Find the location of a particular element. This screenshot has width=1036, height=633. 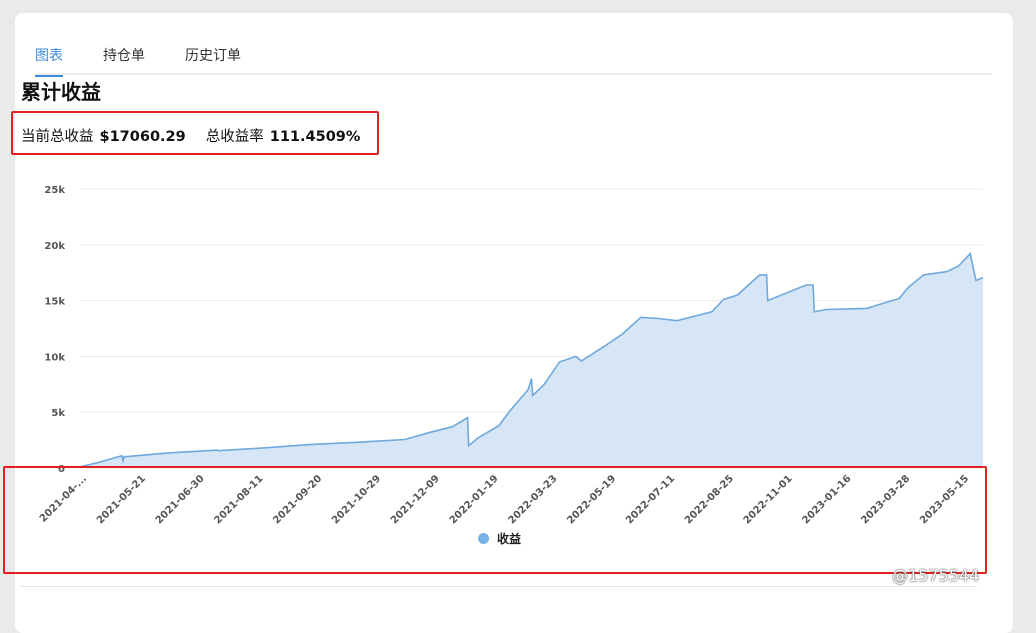

legend-label: 收益 is located at coordinates (509, 539).